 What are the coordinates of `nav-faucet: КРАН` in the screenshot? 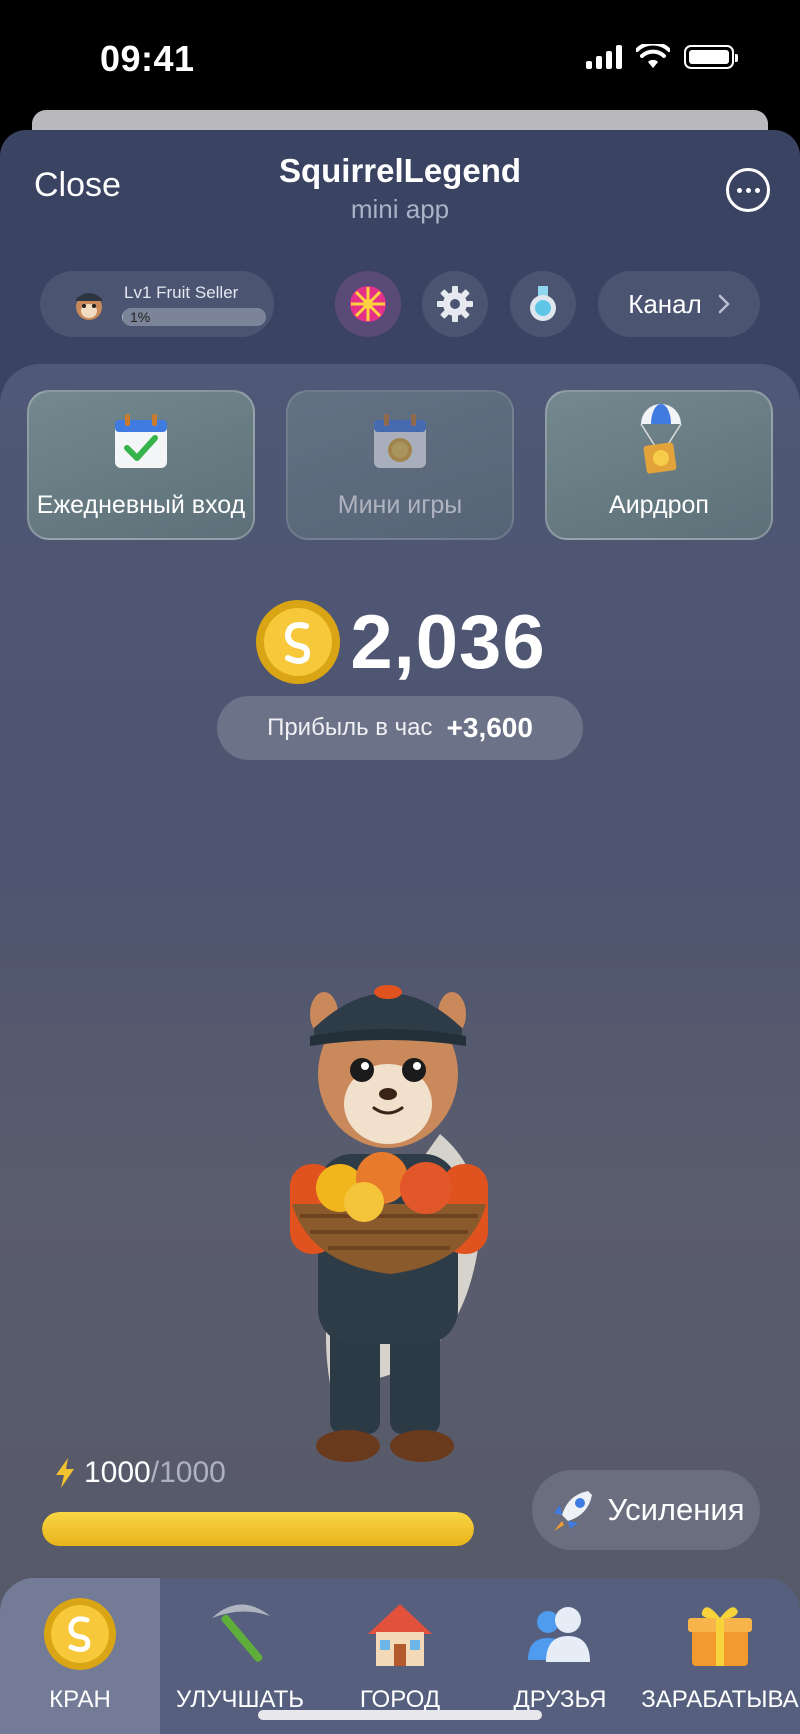 It's located at (80, 1656).